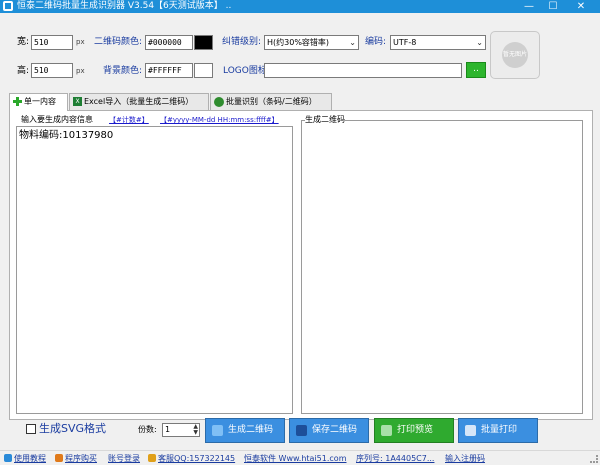 This screenshot has width=600, height=465. Describe the element at coordinates (498, 430) in the screenshot. I see `batch-print-button: 批量打印` at that location.